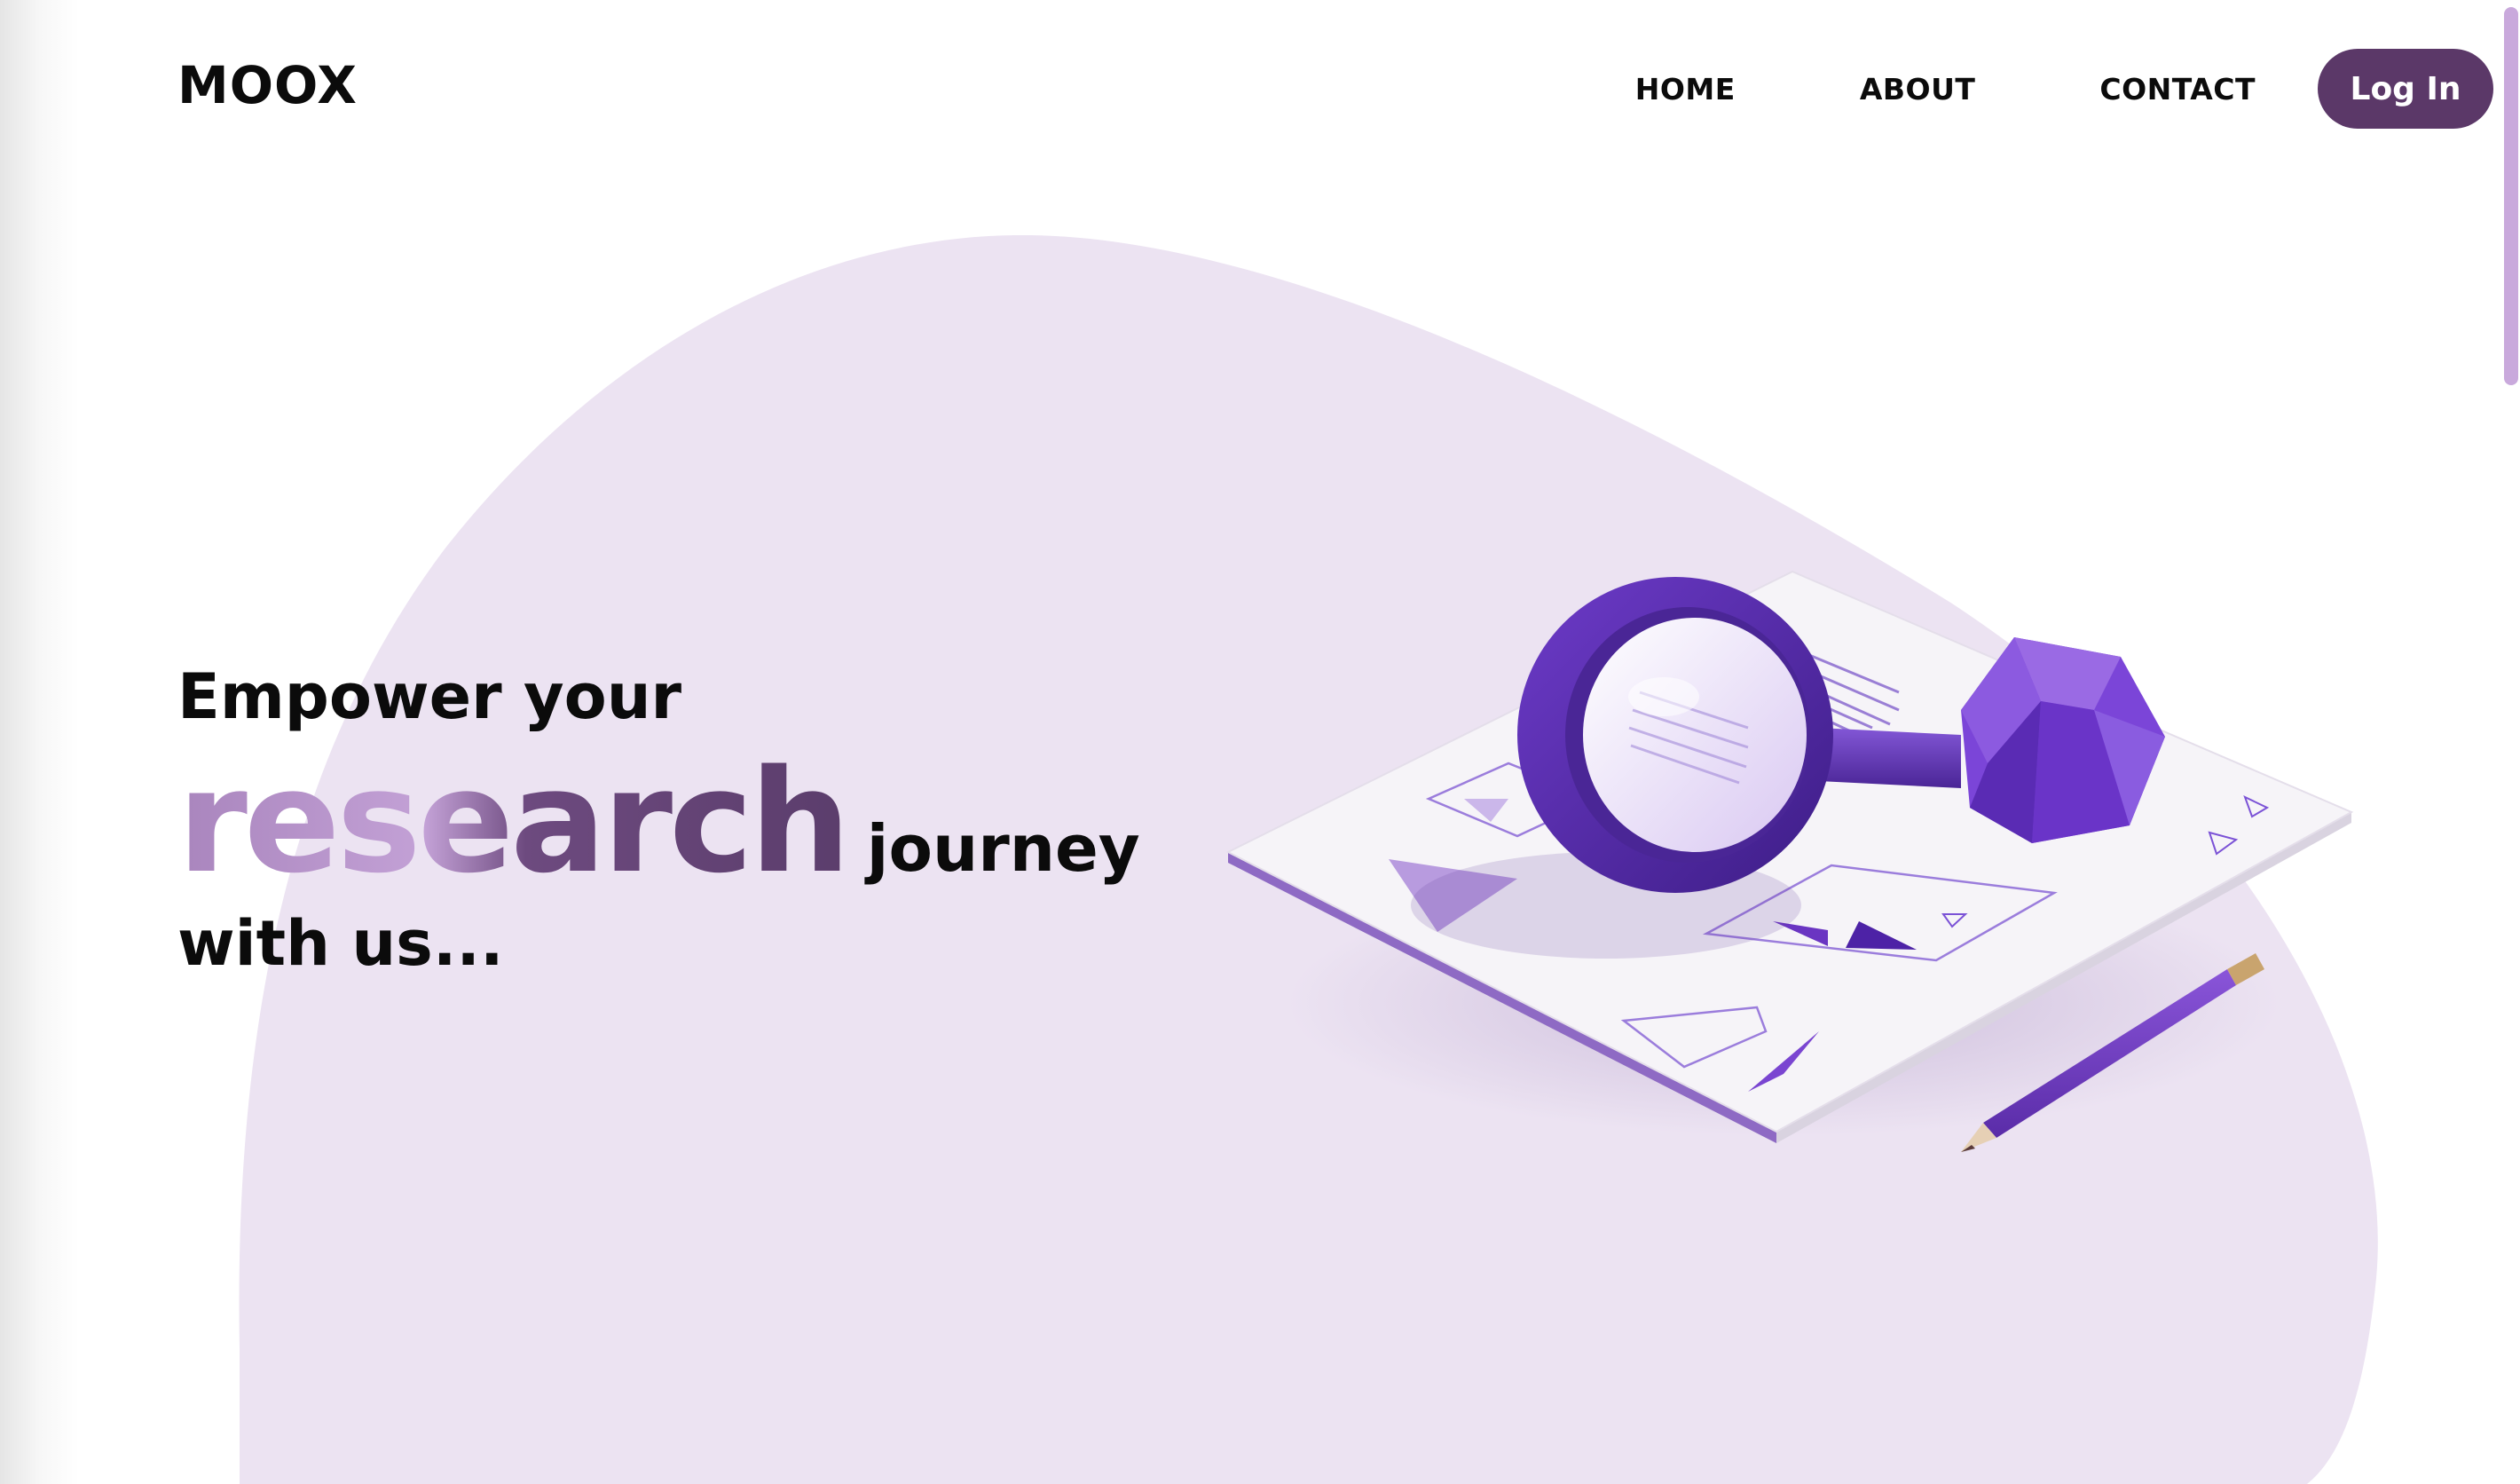 The width and height of the screenshot is (2520, 1484). Describe the element at coordinates (2405, 89) in the screenshot. I see `login-button: Log In` at that location.